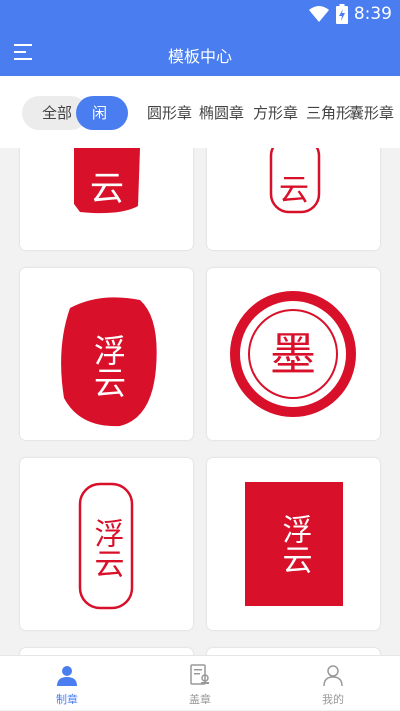 This screenshot has height=711, width=400. I want to click on tab-capsule: 囊形章, so click(371, 113).